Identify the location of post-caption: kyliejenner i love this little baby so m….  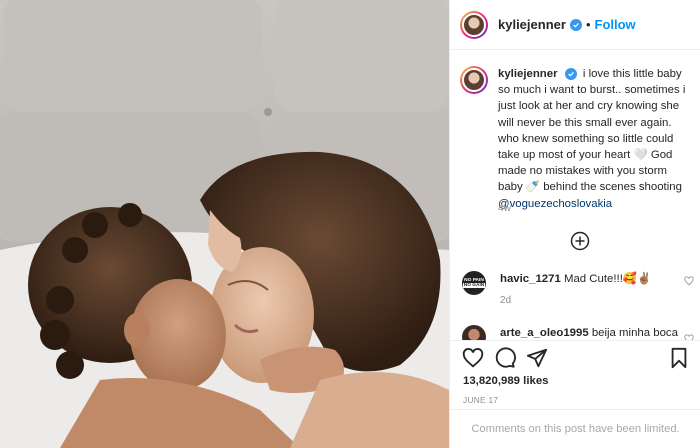
(576, 139).